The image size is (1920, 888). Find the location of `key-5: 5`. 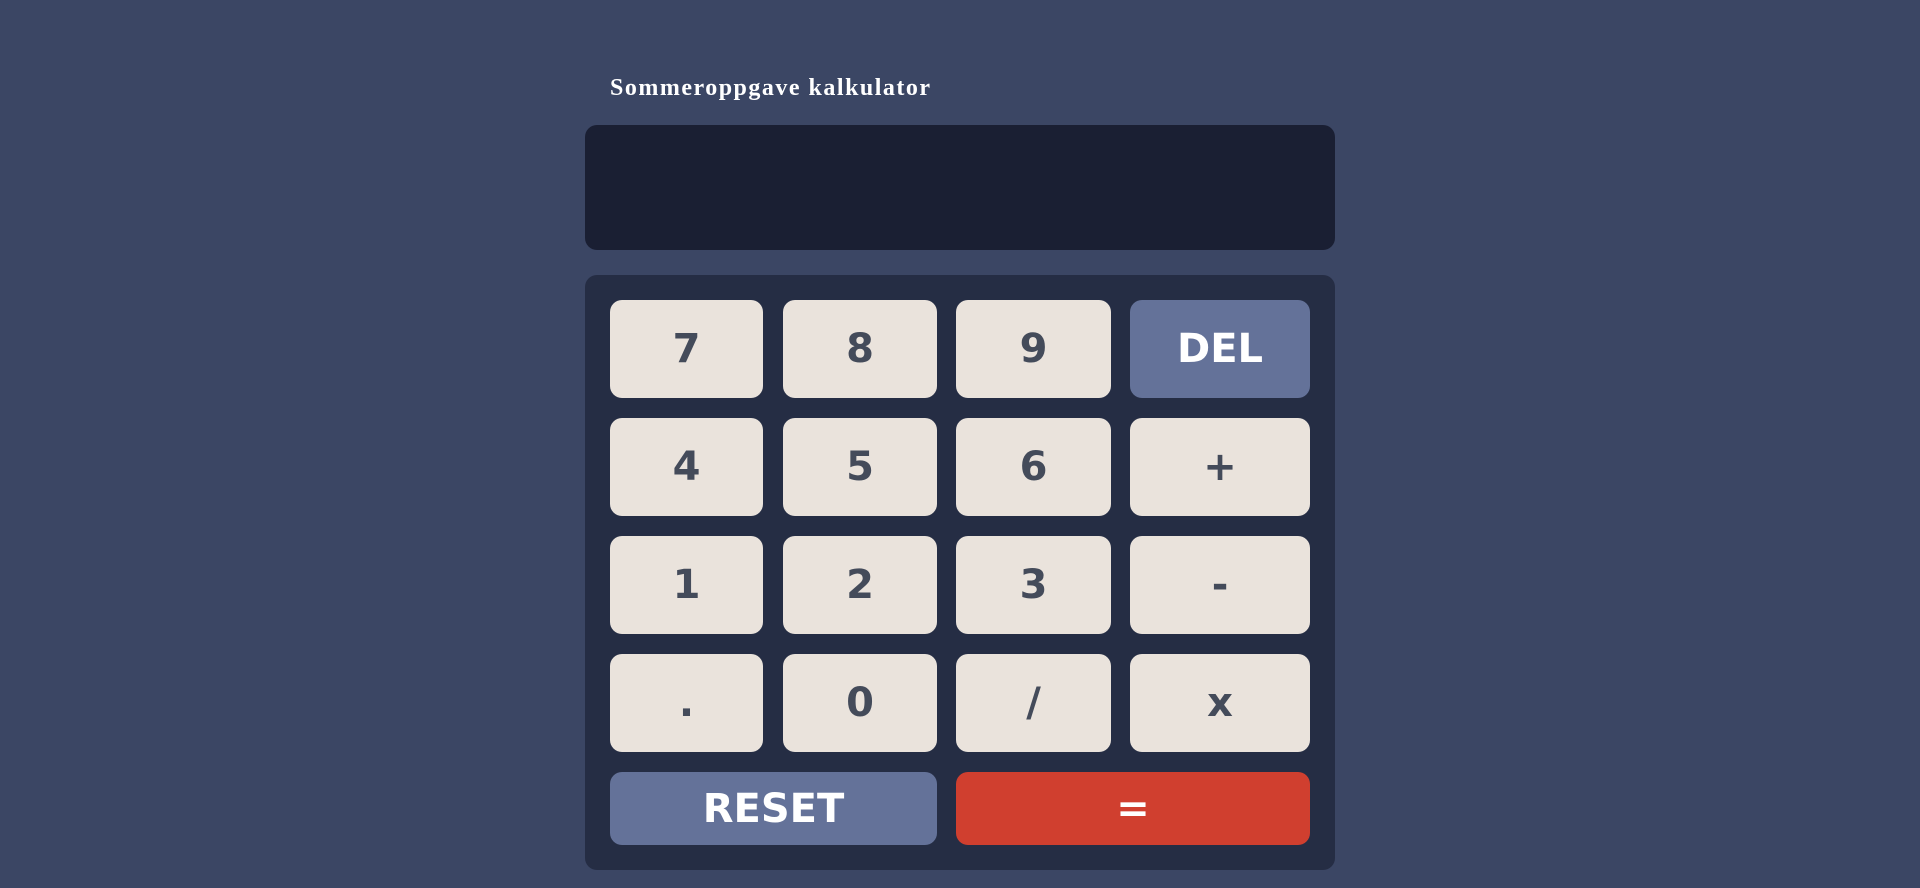

key-5: 5 is located at coordinates (860, 467).